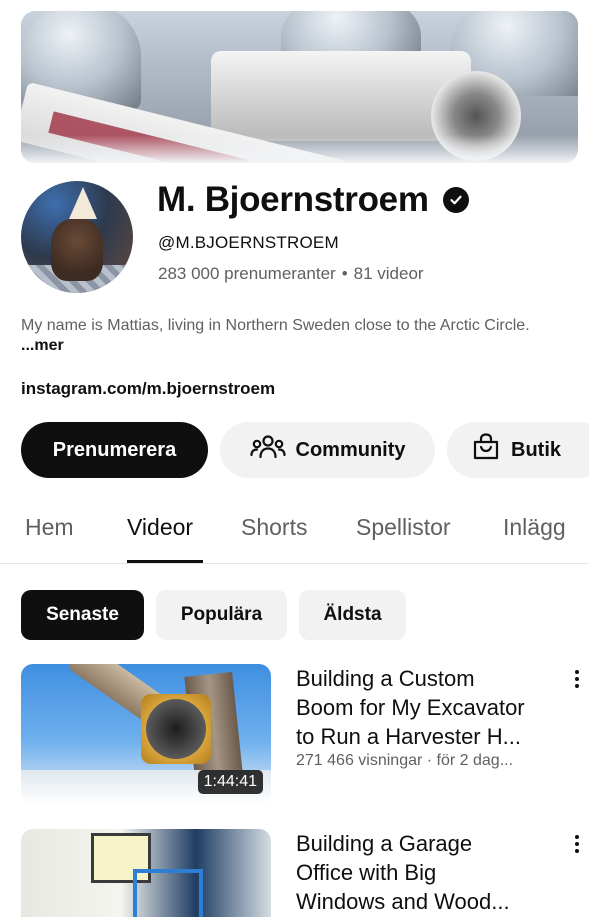  What do you see at coordinates (267, 450) in the screenshot?
I see `people-group-icon` at bounding box center [267, 450].